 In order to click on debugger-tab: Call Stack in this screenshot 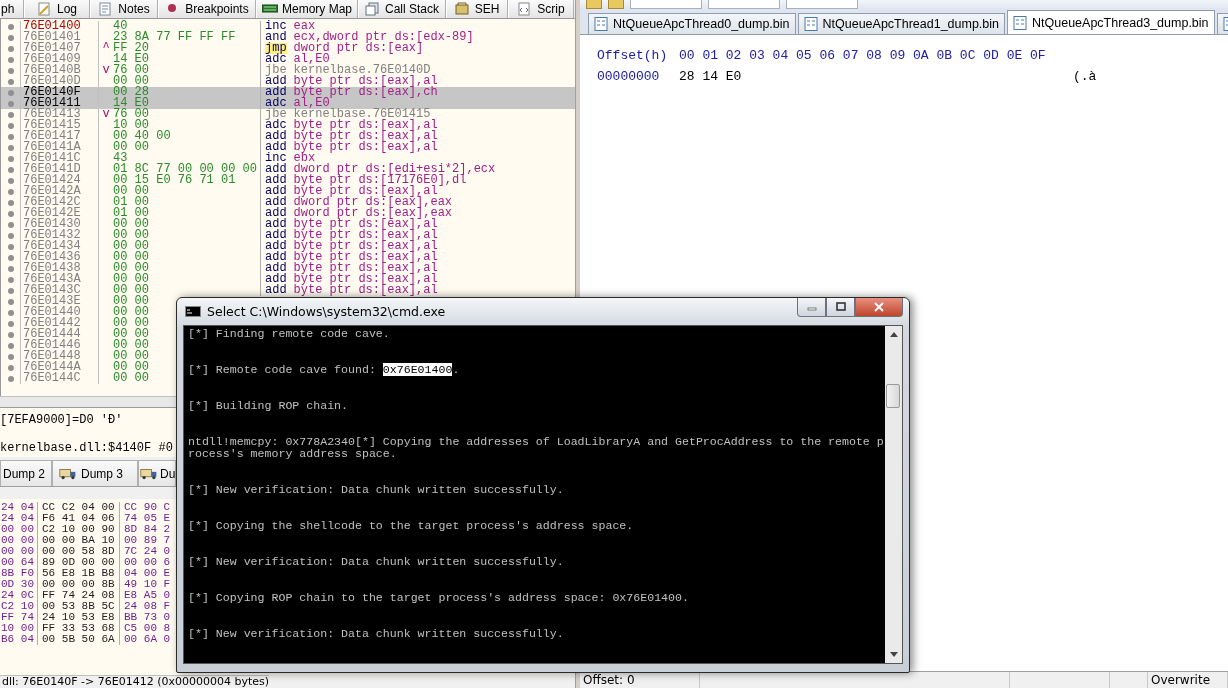, I will do `click(402, 9)`.